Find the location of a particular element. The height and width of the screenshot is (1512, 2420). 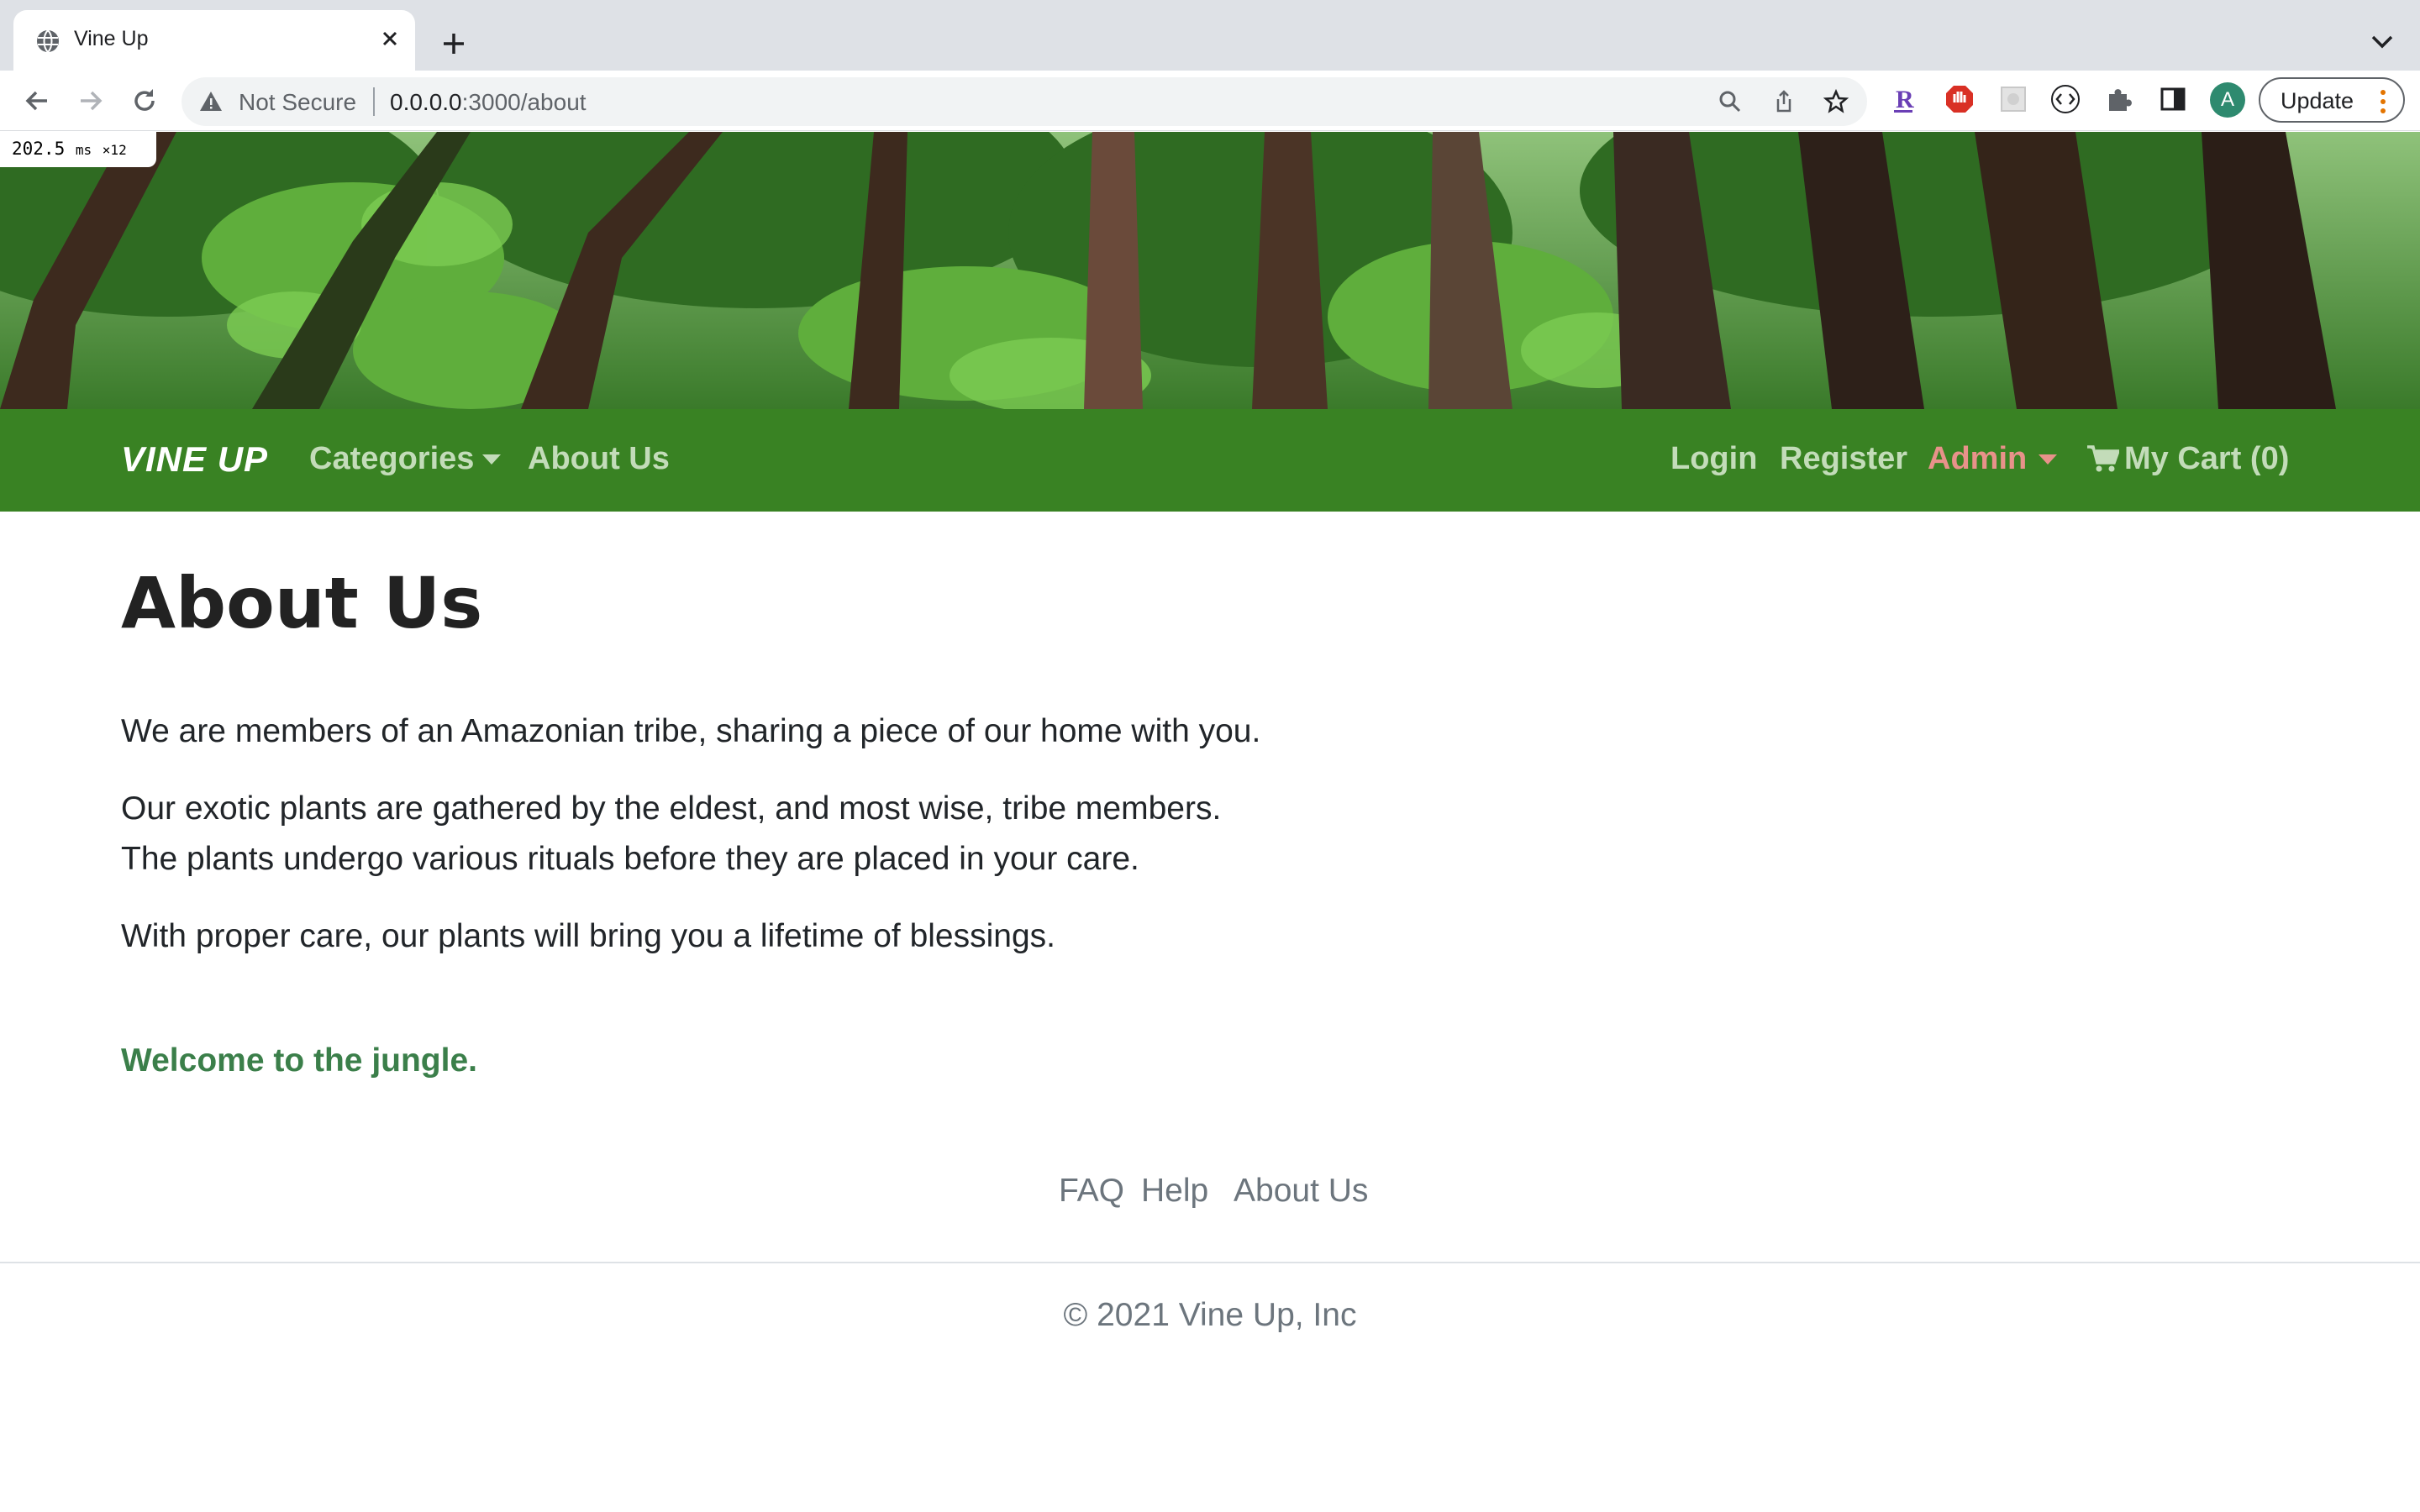

url-text: 0.0.0.0:3000/about is located at coordinates (488, 102).